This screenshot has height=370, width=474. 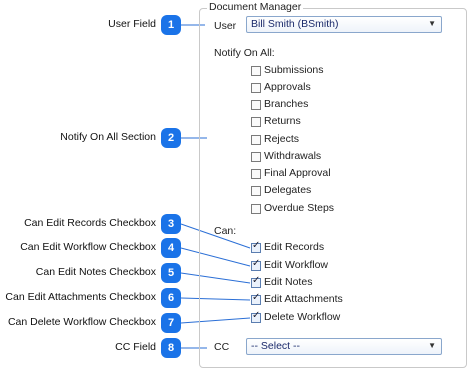 I want to click on checkbox-label: Returns, so click(x=282, y=121).